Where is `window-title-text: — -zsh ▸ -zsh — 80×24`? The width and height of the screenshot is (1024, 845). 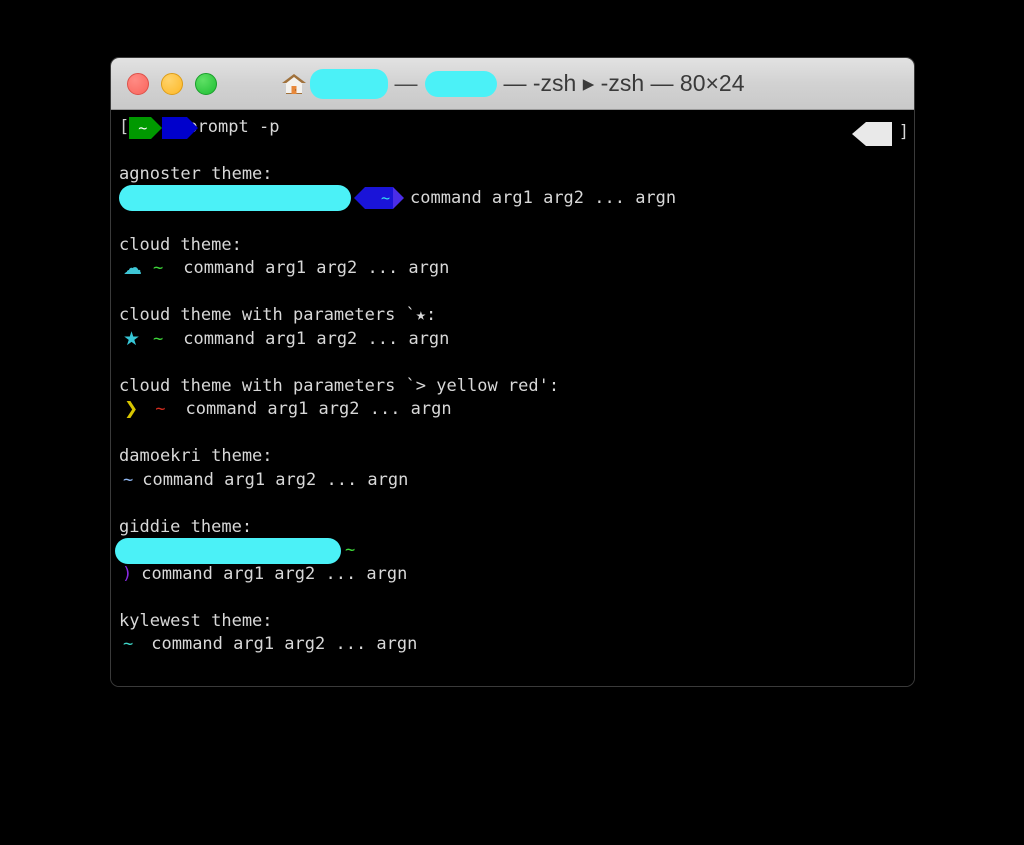
window-title-text: — -zsh ▸ -zsh — 80×24 is located at coordinates (624, 83).